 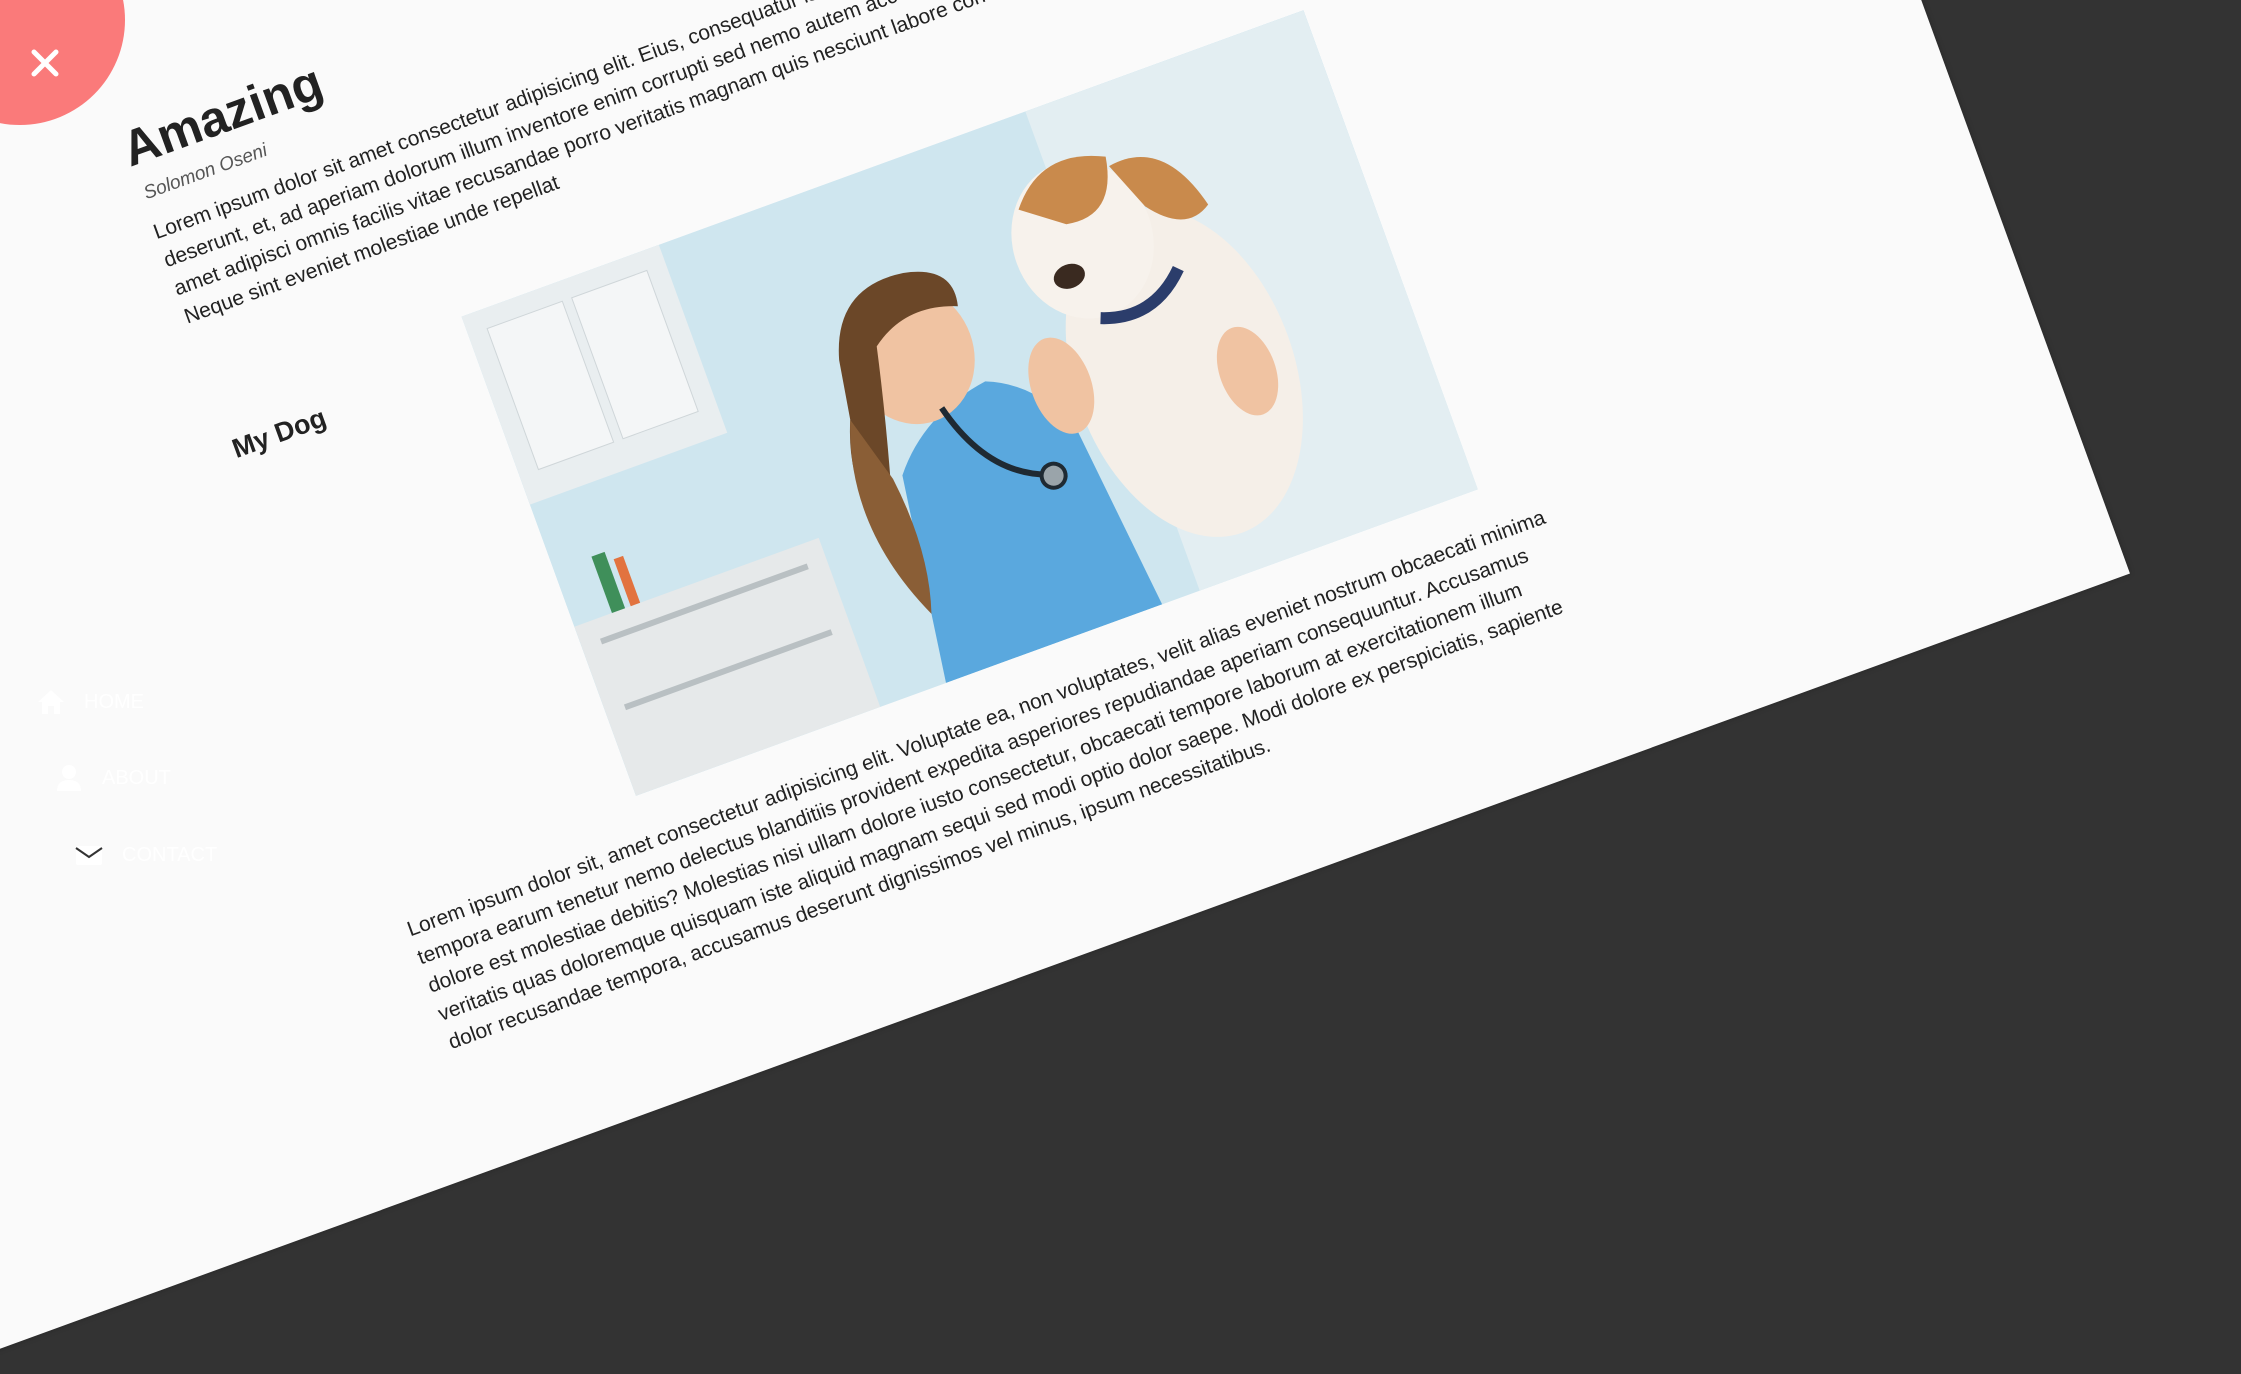 I want to click on nav-item-home: HOME, so click(x=90, y=702).